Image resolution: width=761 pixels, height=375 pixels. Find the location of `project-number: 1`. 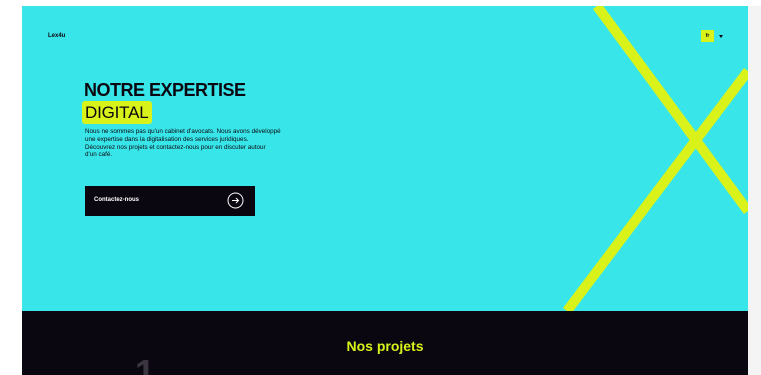

project-number: 1 is located at coordinates (145, 363).